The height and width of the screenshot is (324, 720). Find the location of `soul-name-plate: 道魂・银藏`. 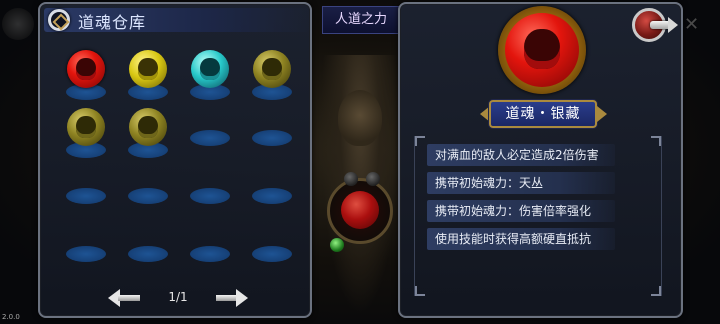

soul-name-plate: 道魂・银藏 is located at coordinates (543, 114).